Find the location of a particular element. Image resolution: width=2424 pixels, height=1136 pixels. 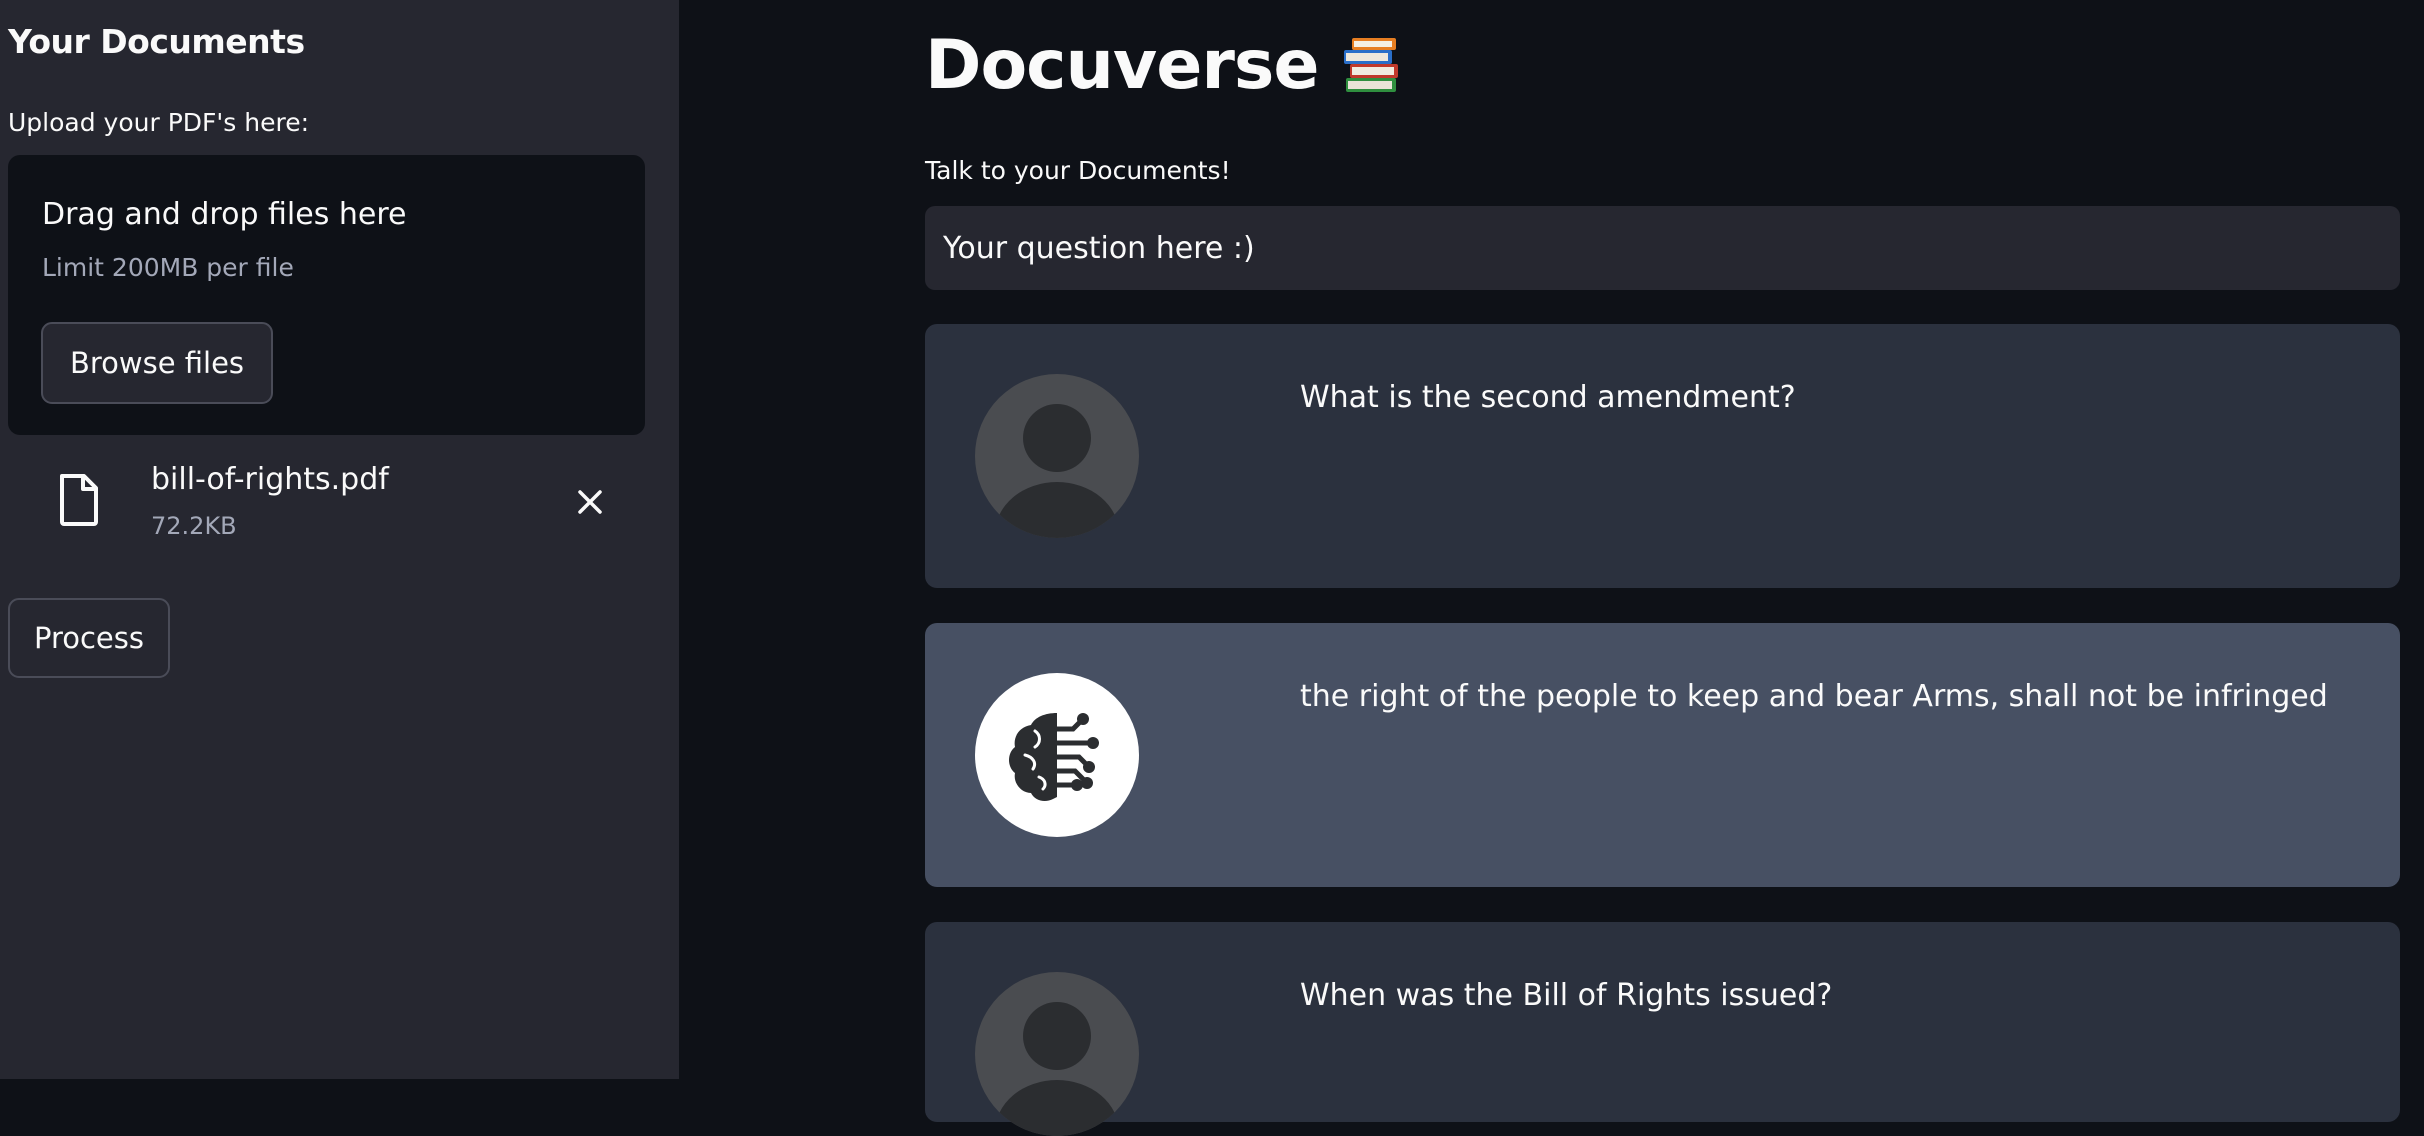

question-input is located at coordinates (1662, 248).